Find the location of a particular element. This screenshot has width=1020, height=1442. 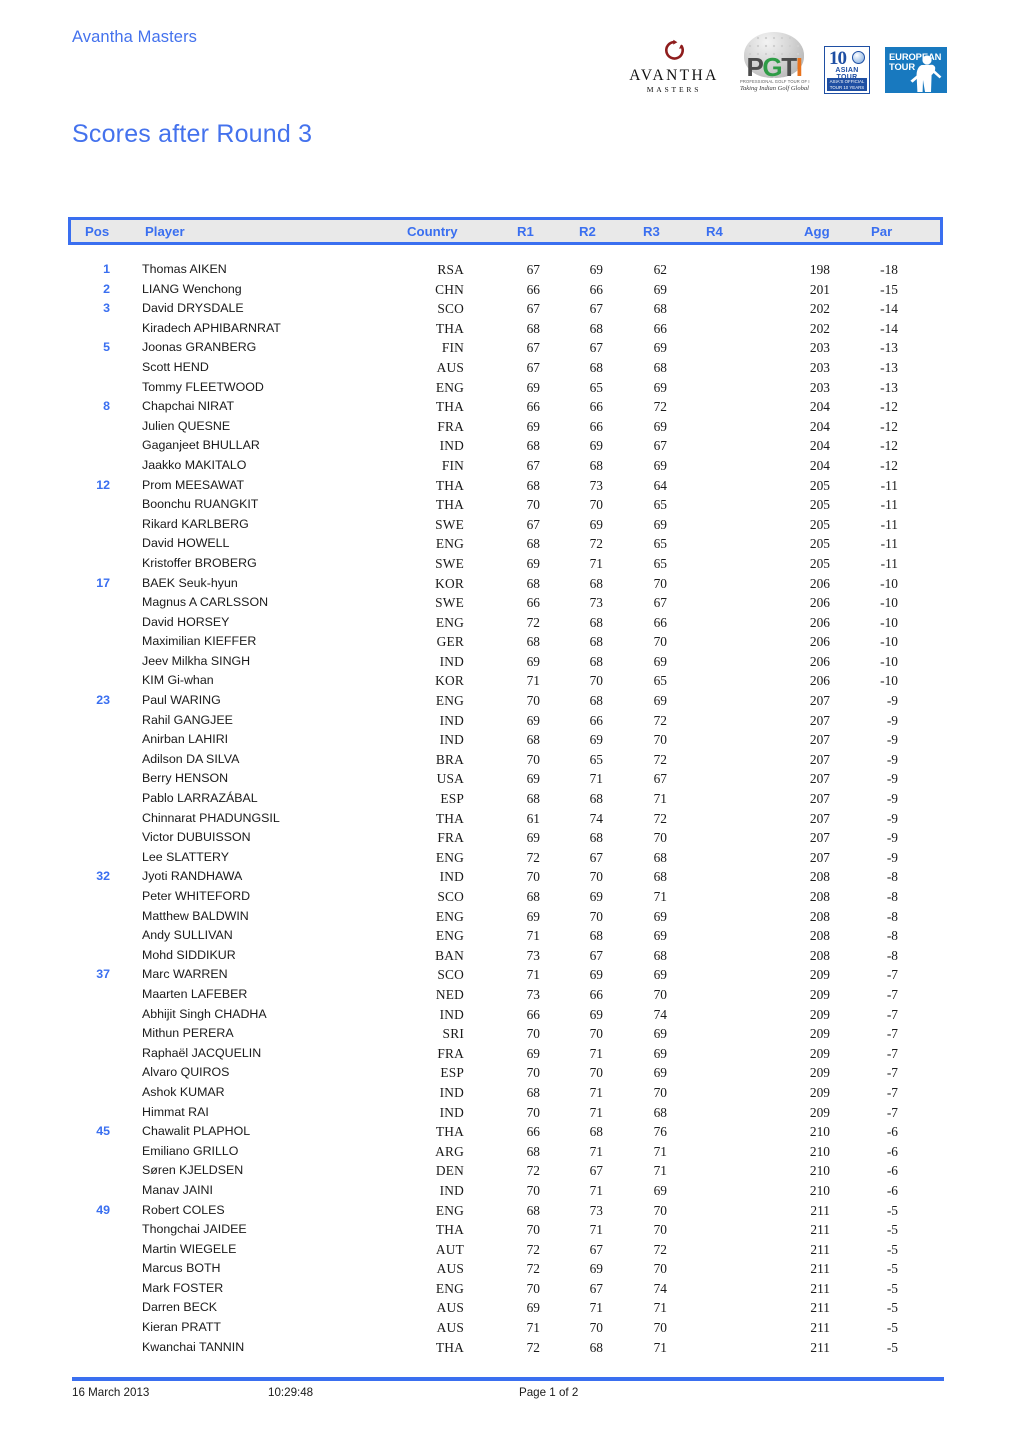

cell-country: SCO is located at coordinates (450, 975).